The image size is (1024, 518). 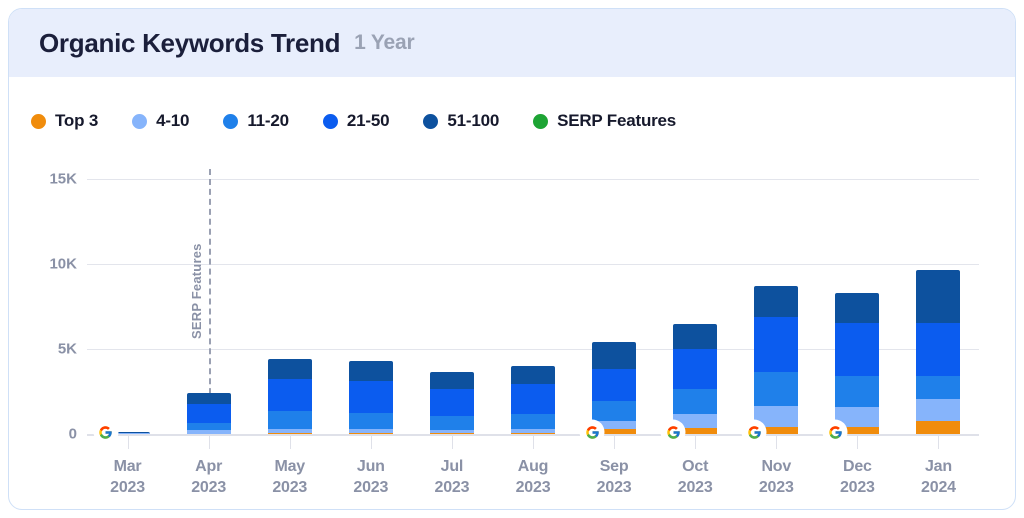 What do you see at coordinates (938, 477) in the screenshot?
I see `x-axis-tick-label: Jan 2024` at bounding box center [938, 477].